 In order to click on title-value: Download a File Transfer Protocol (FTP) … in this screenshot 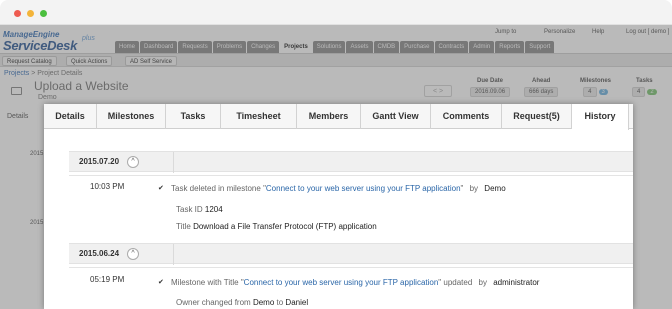, I will do `click(285, 226)`.